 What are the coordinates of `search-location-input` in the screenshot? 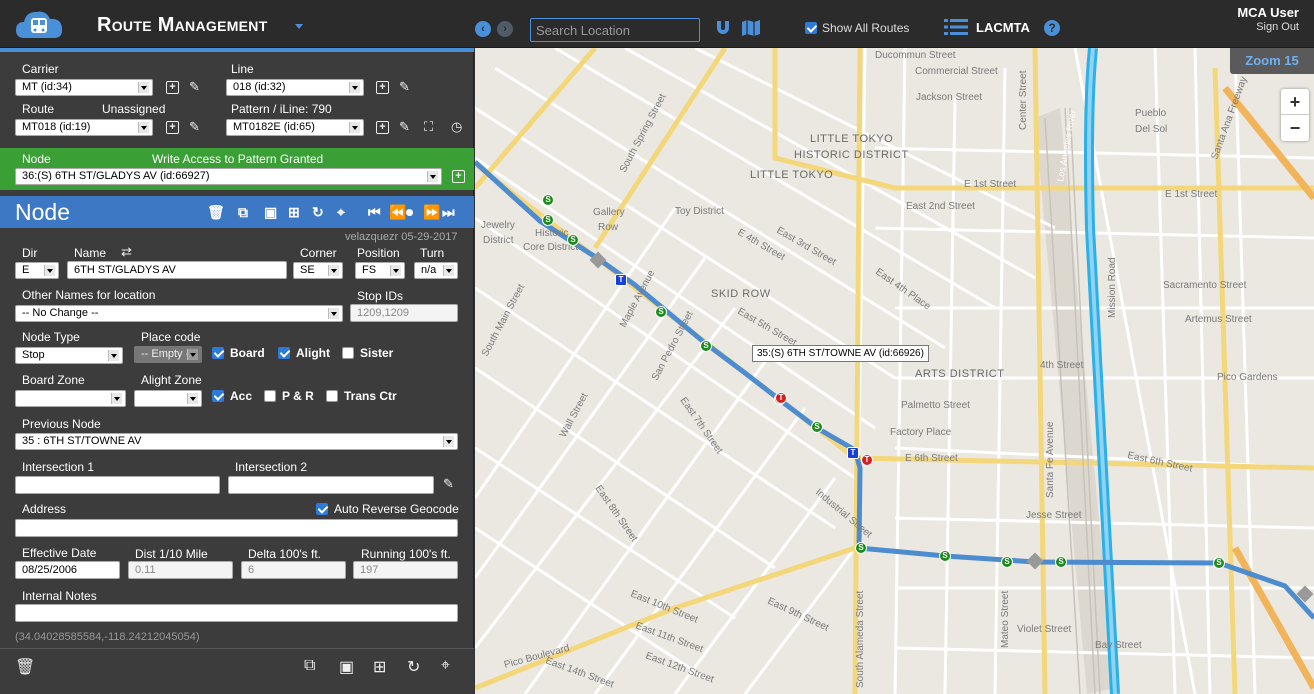 It's located at (615, 30).